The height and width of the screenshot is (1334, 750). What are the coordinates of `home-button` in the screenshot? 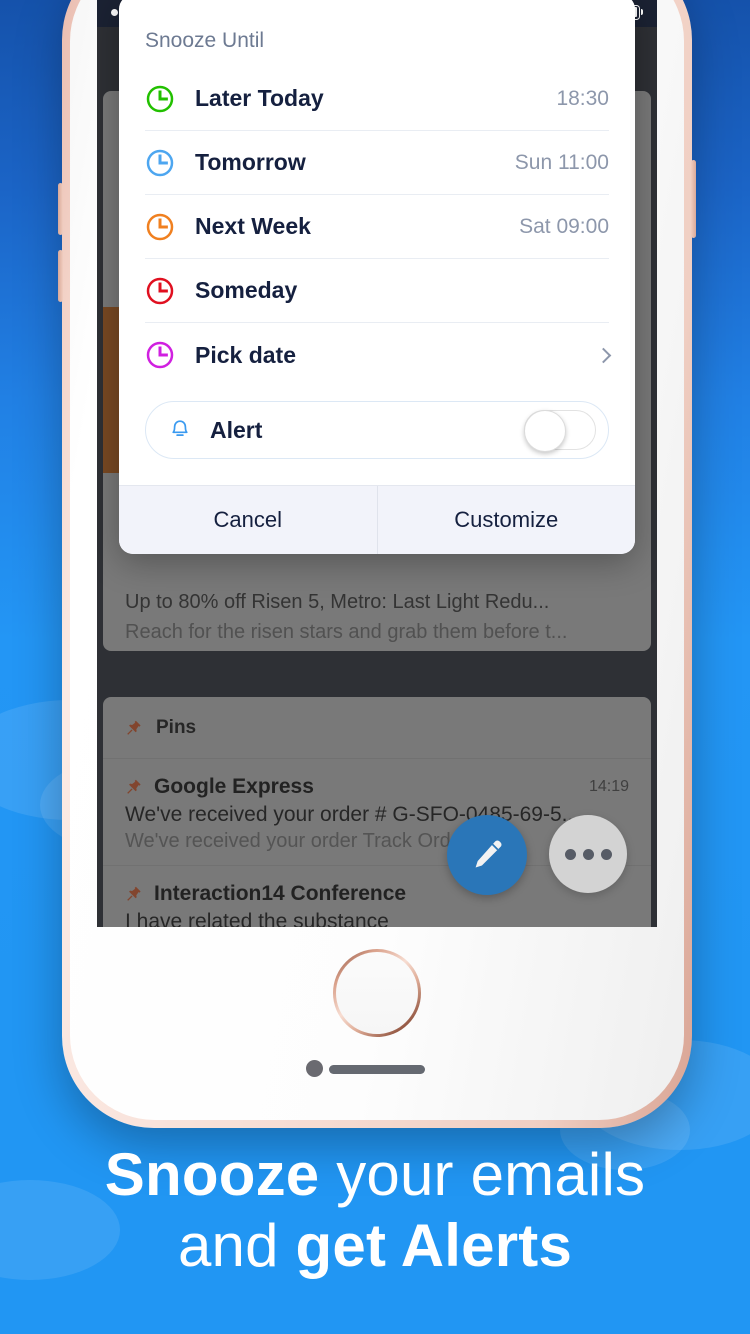 It's located at (377, 993).